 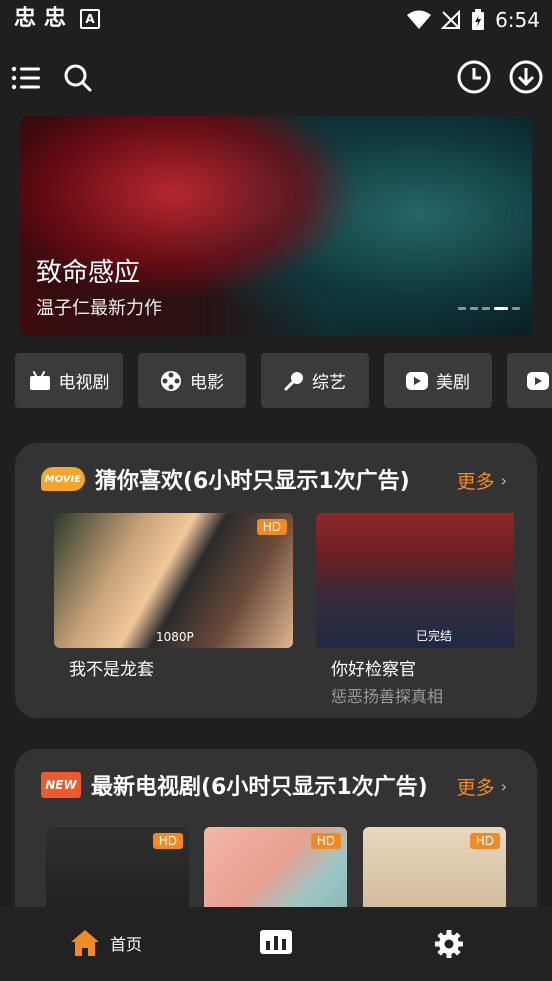 What do you see at coordinates (453, 383) in the screenshot?
I see `category-label: 美剧` at bounding box center [453, 383].